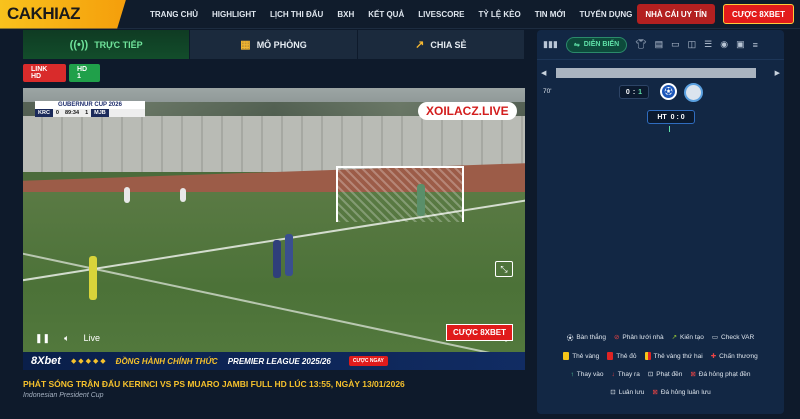  What do you see at coordinates (543, 73) in the screenshot?
I see `scroll-left-icon: ◀` at bounding box center [543, 73].